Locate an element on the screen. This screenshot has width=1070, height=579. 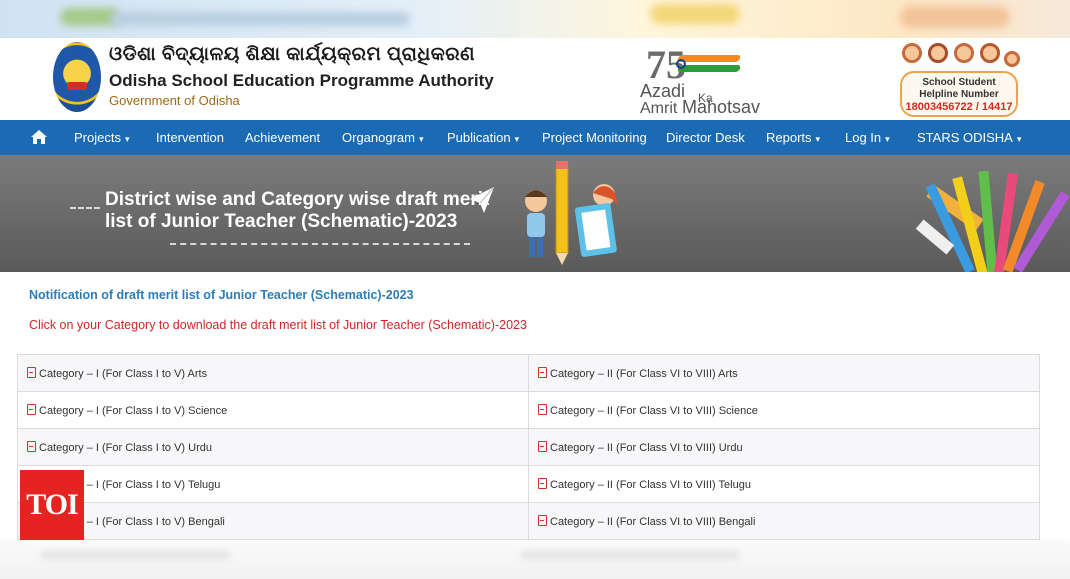
flag-band-saffron is located at coordinates (709, 58).